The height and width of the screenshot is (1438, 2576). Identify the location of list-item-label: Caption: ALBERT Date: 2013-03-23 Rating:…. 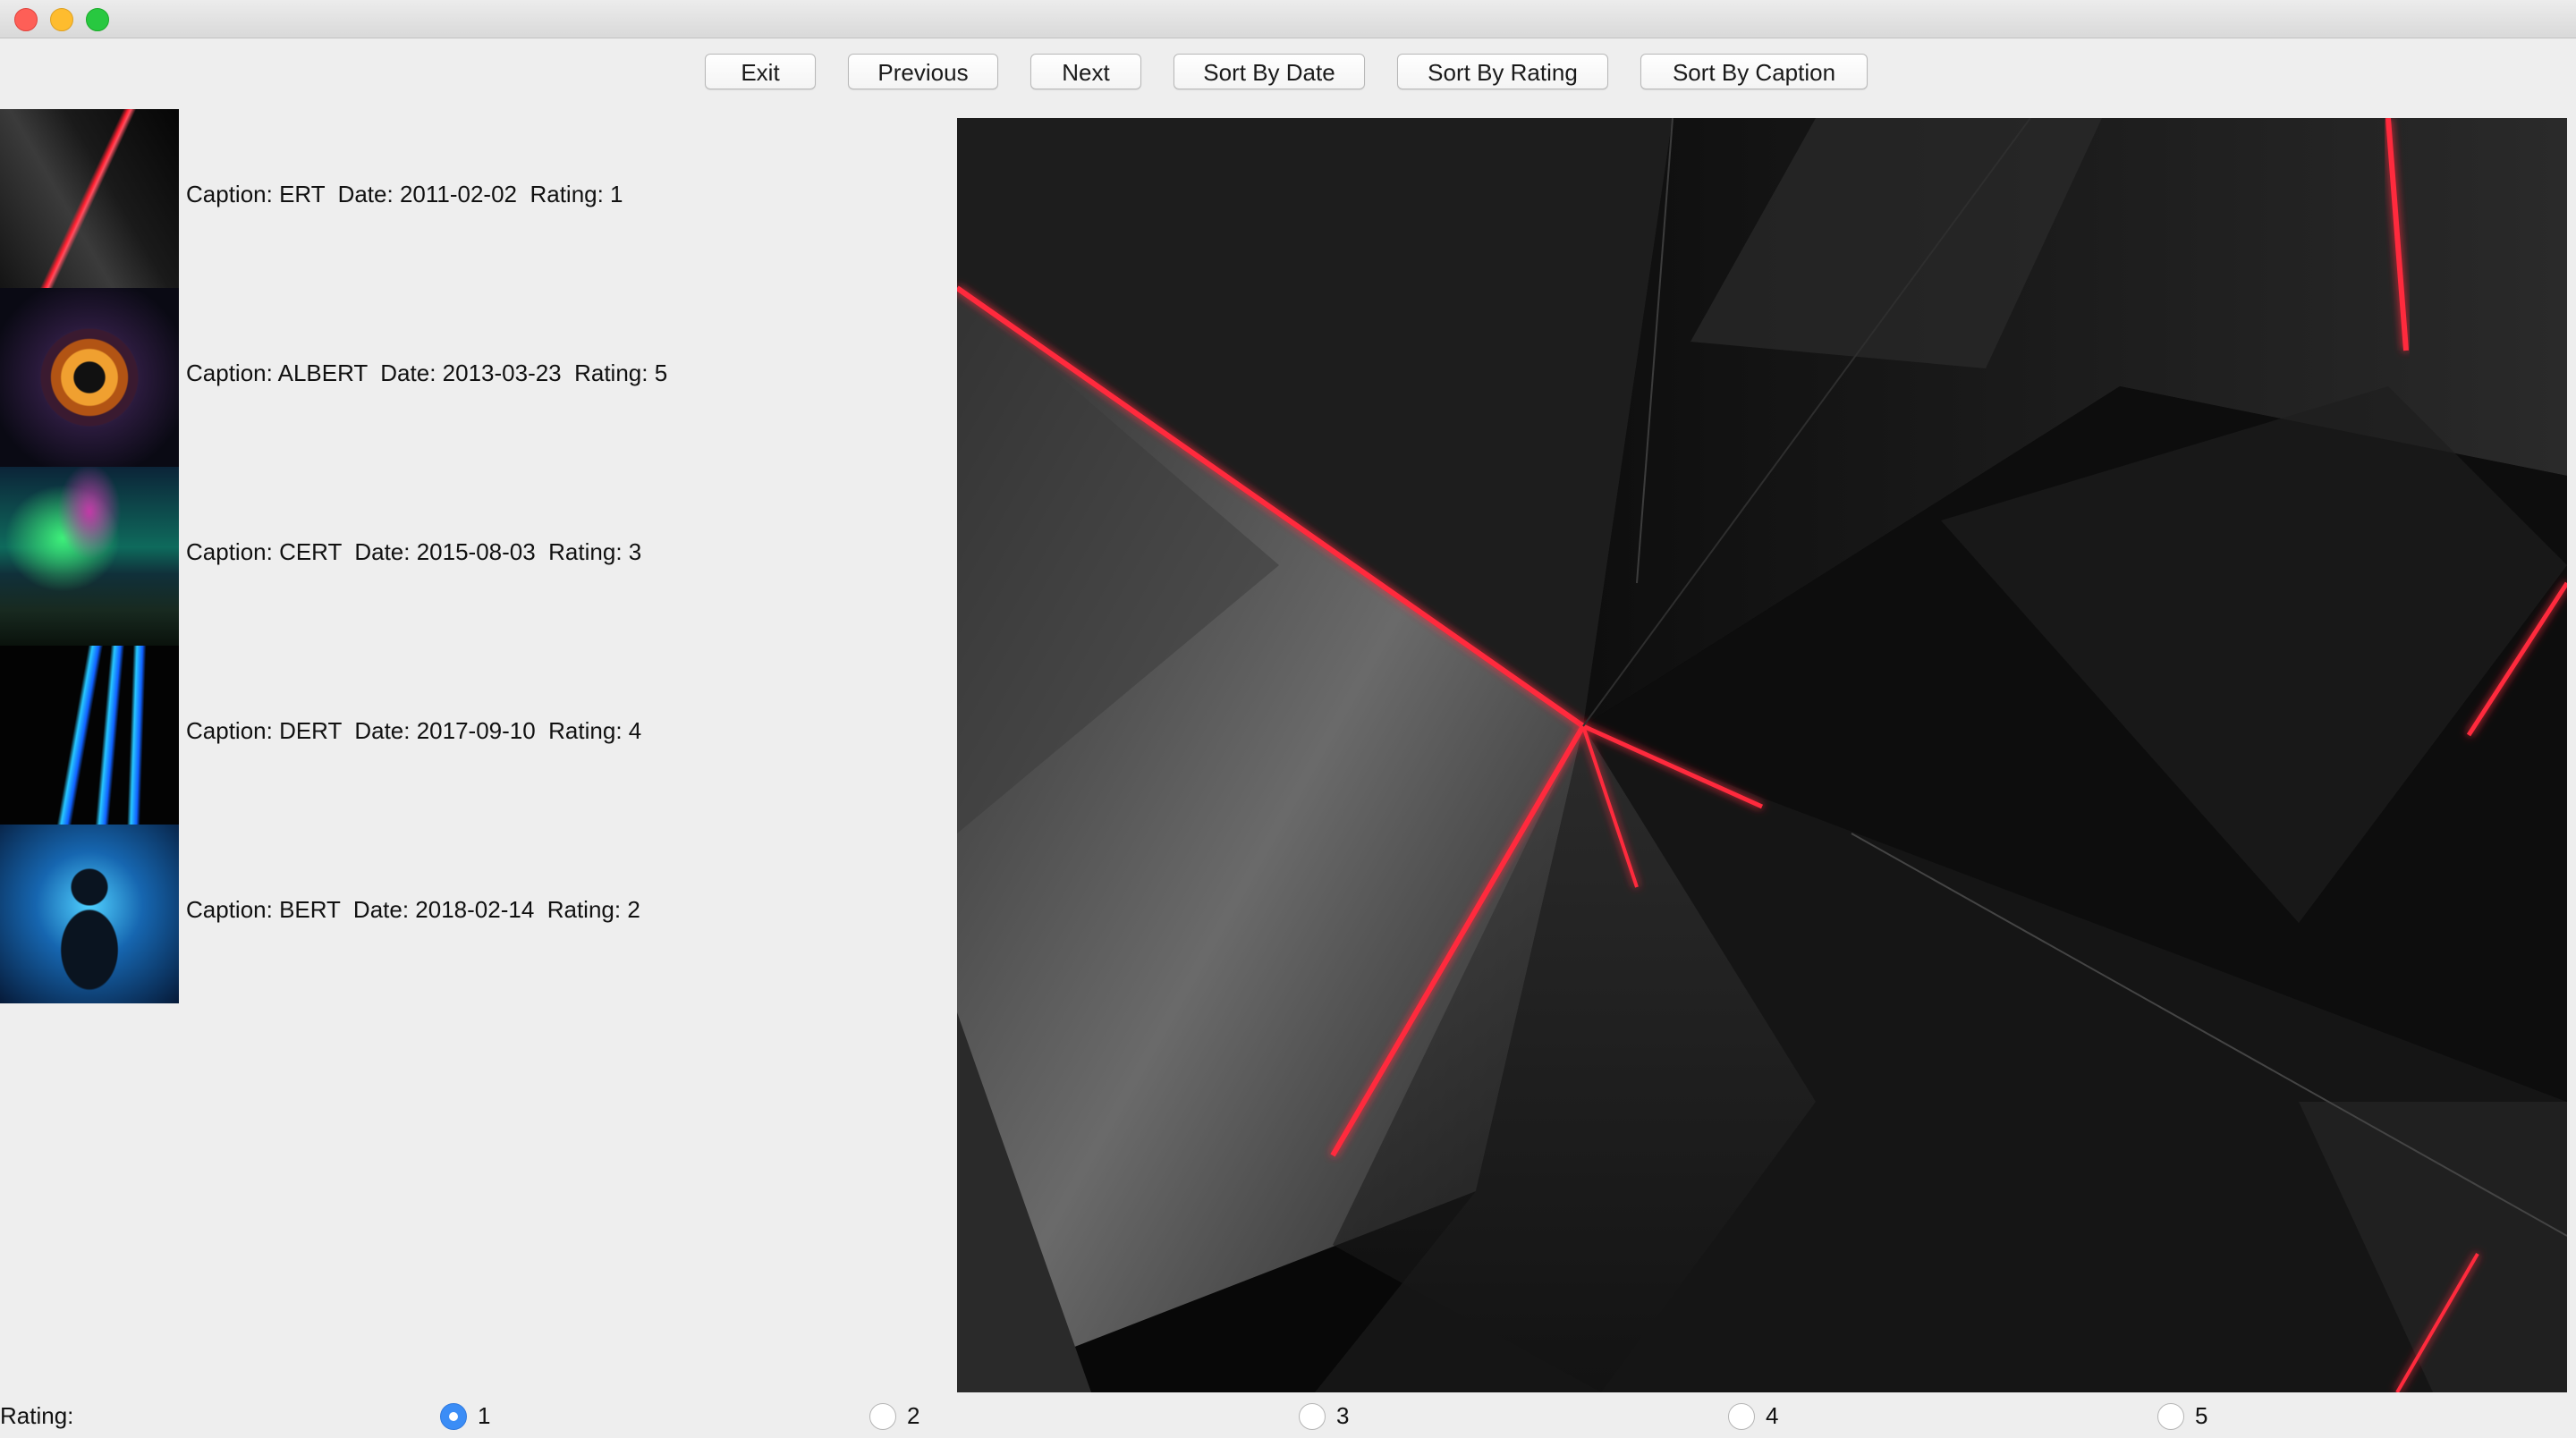
(427, 373).